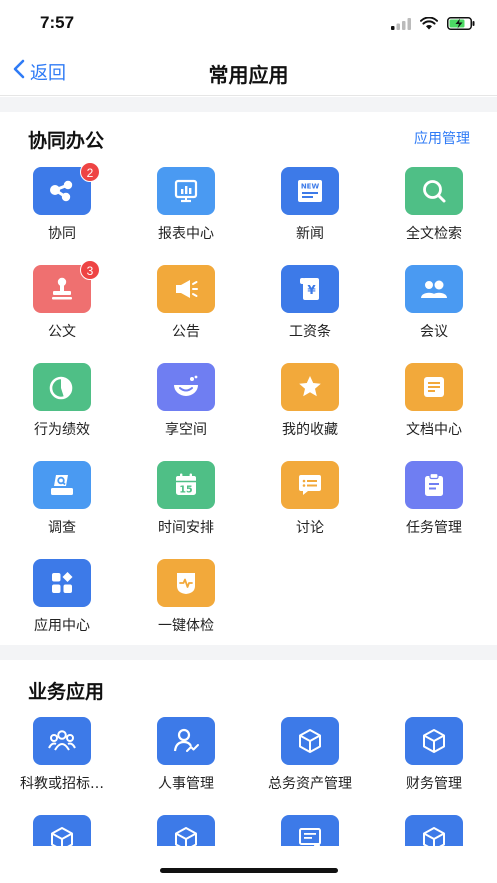 Image resolution: width=497 pixels, height=883 pixels. What do you see at coordinates (90, 172) in the screenshot?
I see `notification-badge: 2` at bounding box center [90, 172].